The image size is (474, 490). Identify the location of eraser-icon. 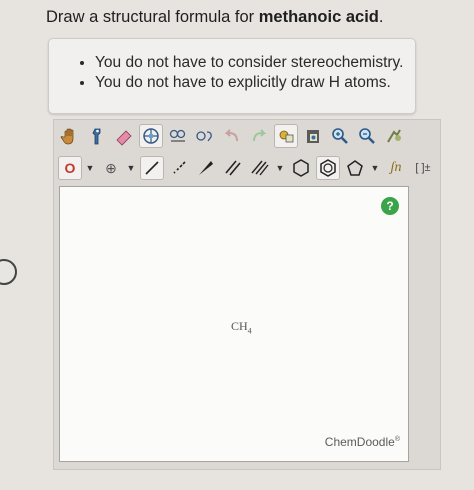
(124, 136).